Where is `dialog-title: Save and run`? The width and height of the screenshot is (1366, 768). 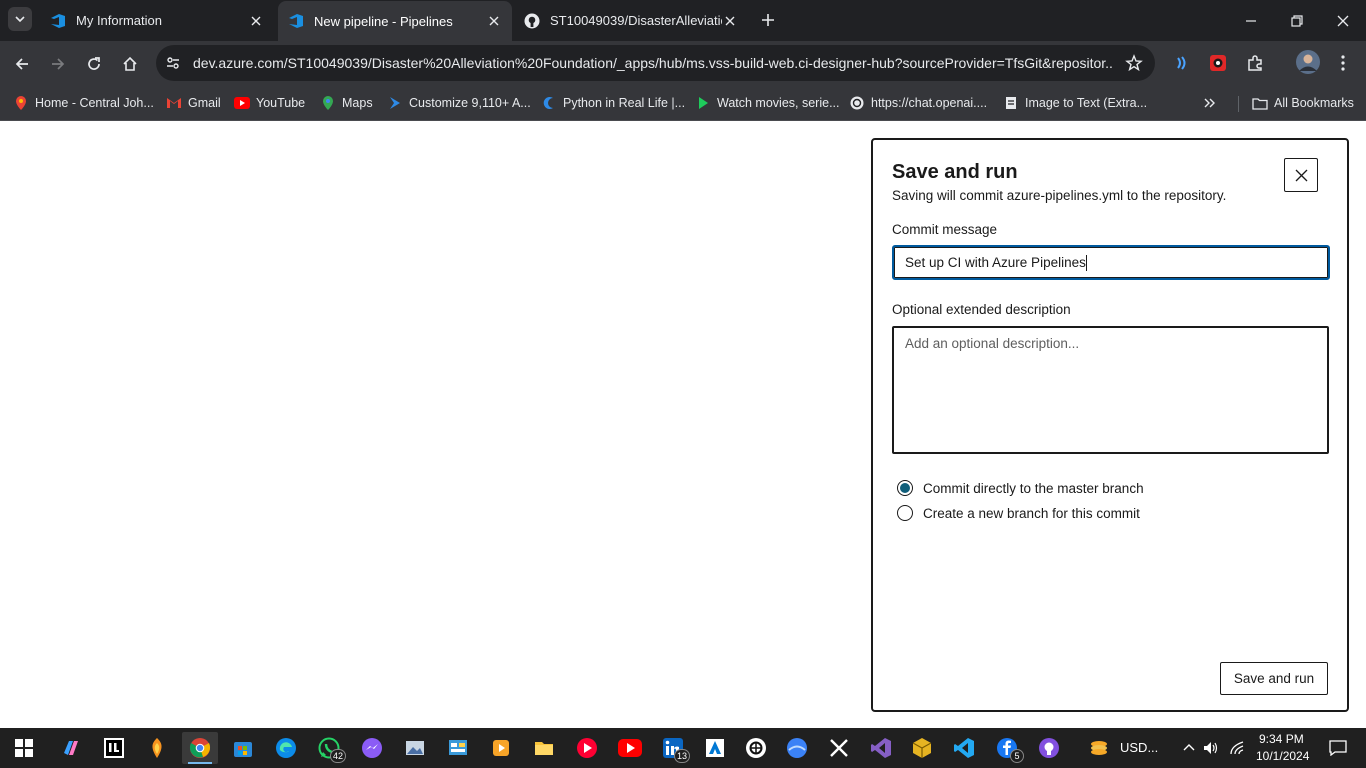 dialog-title: Save and run is located at coordinates (955, 172).